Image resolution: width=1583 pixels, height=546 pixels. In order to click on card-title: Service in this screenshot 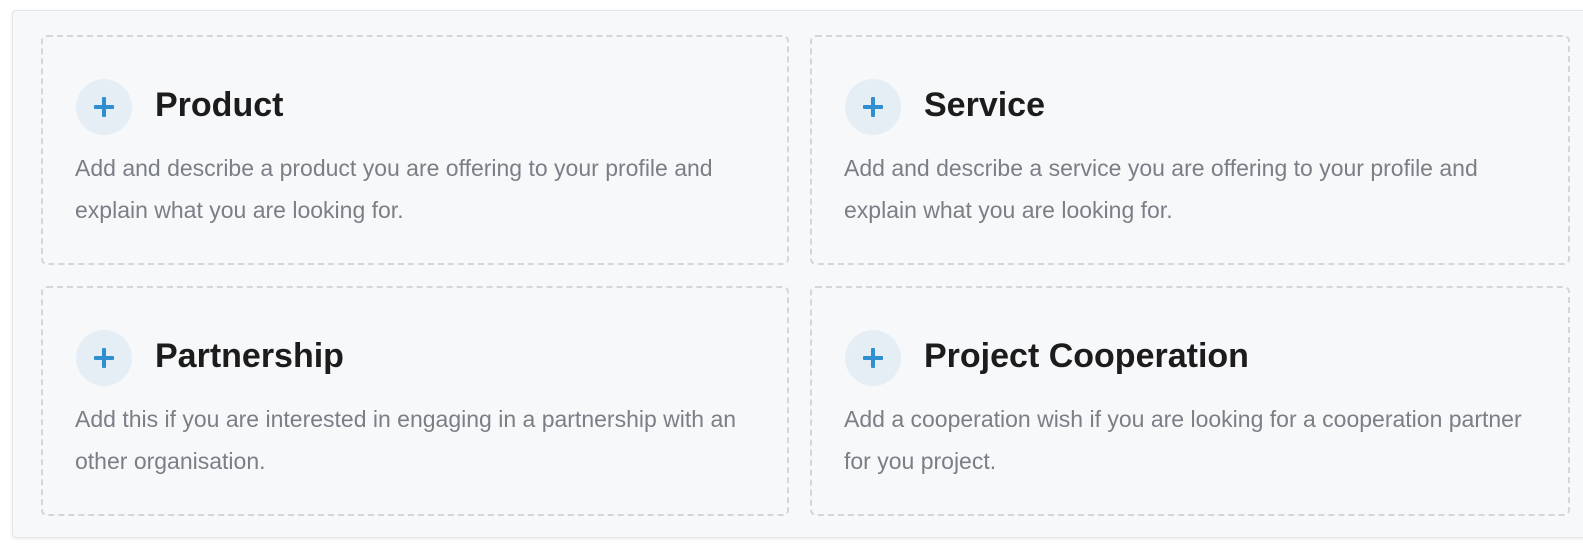, I will do `click(984, 105)`.